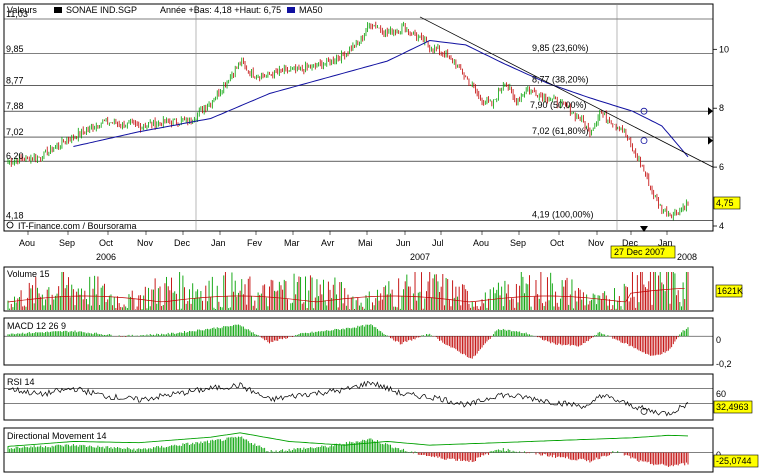 The height and width of the screenshot is (475, 760). Describe the element at coordinates (639, 252) in the screenshot. I see `cursor-date: 27 Dec 2007` at that location.